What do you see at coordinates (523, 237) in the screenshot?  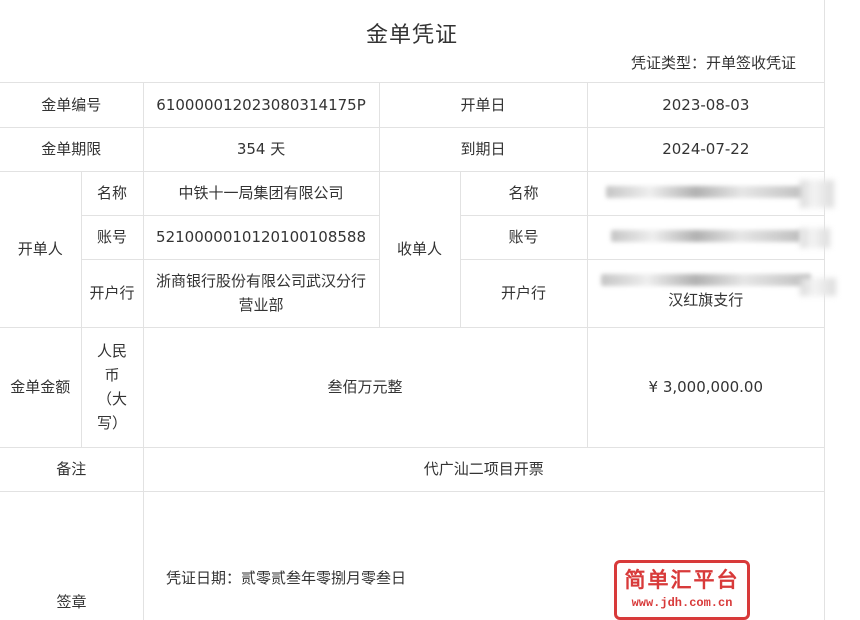 I see `receiver-account-label: 账号` at bounding box center [523, 237].